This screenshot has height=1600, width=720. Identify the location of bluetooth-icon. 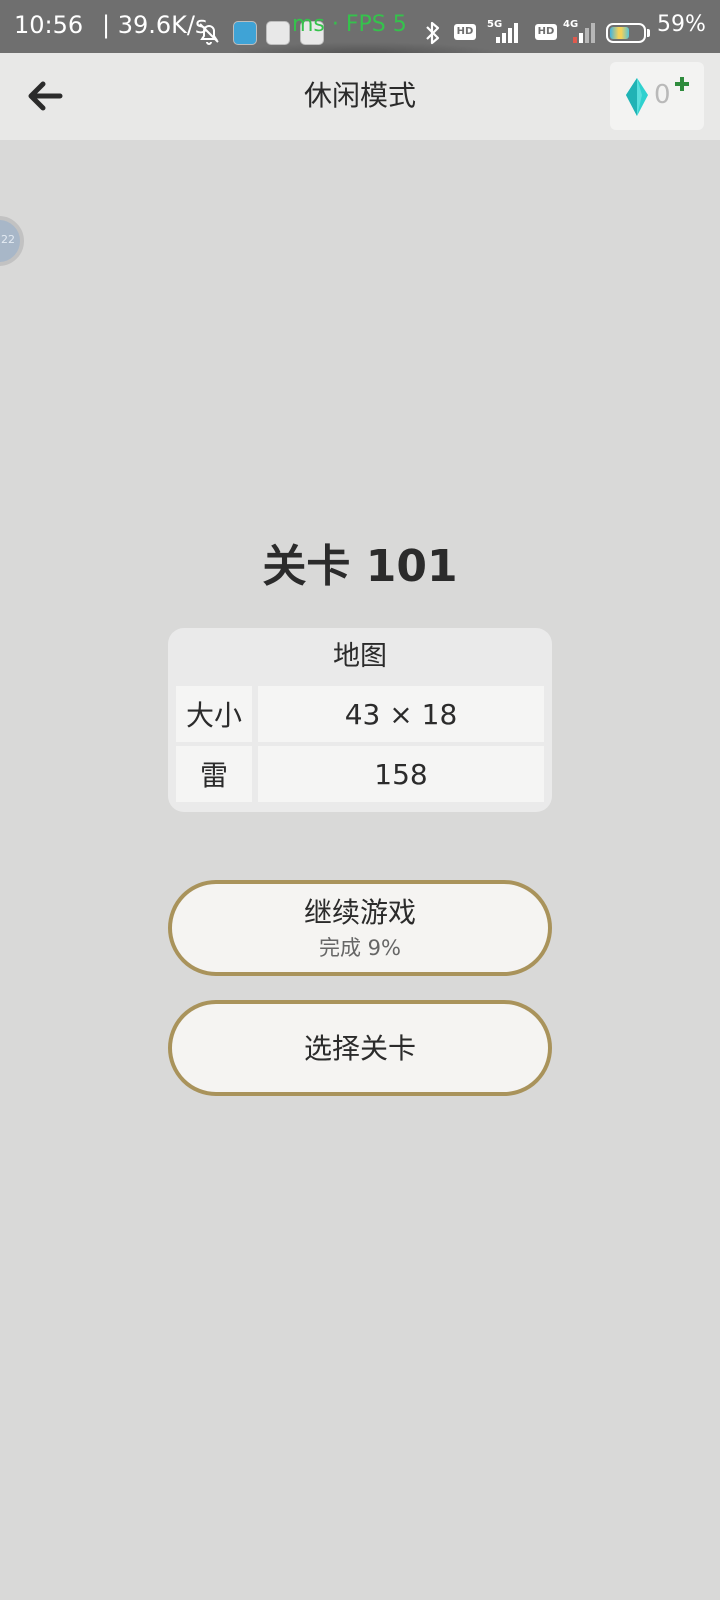
(433, 33).